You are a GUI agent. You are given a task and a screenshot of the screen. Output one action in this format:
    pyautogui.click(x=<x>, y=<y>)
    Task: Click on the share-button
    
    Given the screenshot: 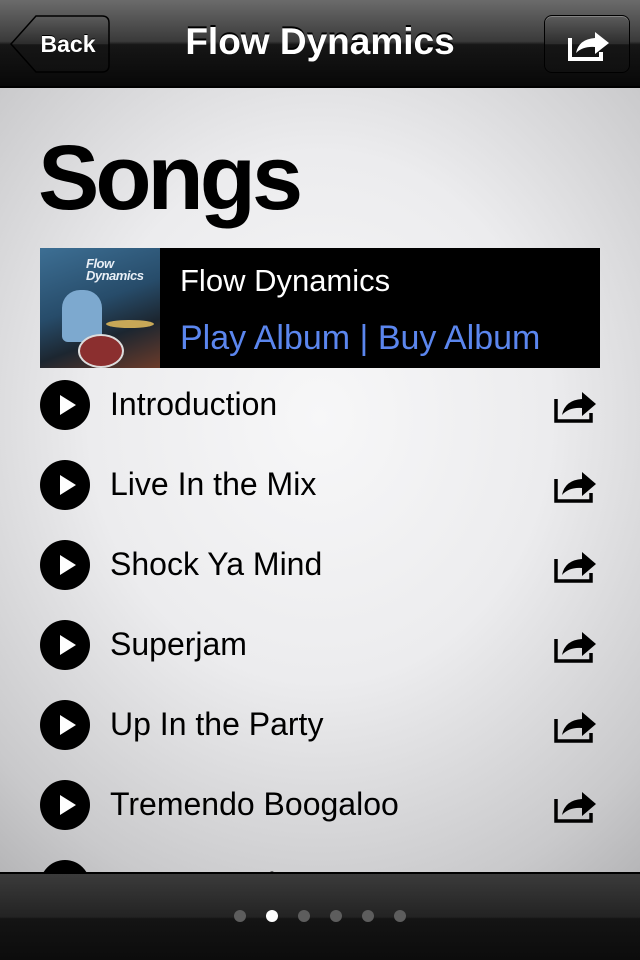 What is the action you would take?
    pyautogui.click(x=587, y=44)
    